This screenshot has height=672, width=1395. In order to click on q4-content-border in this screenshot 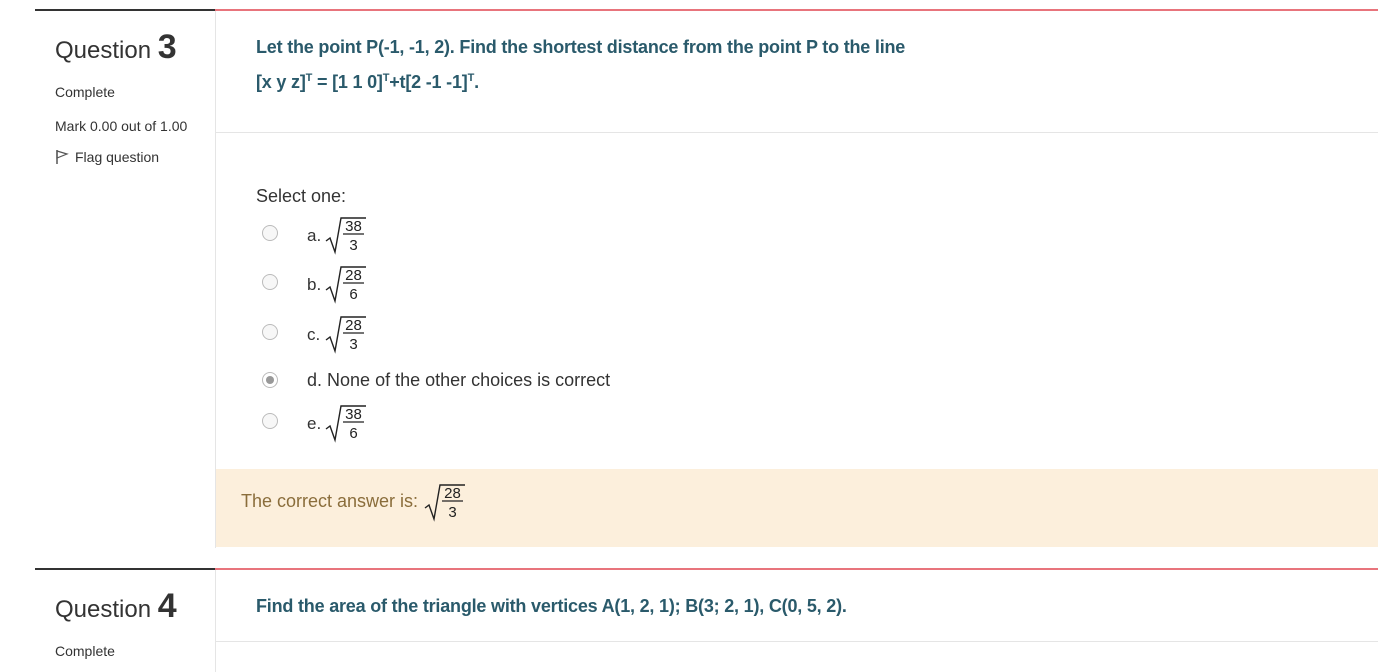, I will do `click(215, 621)`.